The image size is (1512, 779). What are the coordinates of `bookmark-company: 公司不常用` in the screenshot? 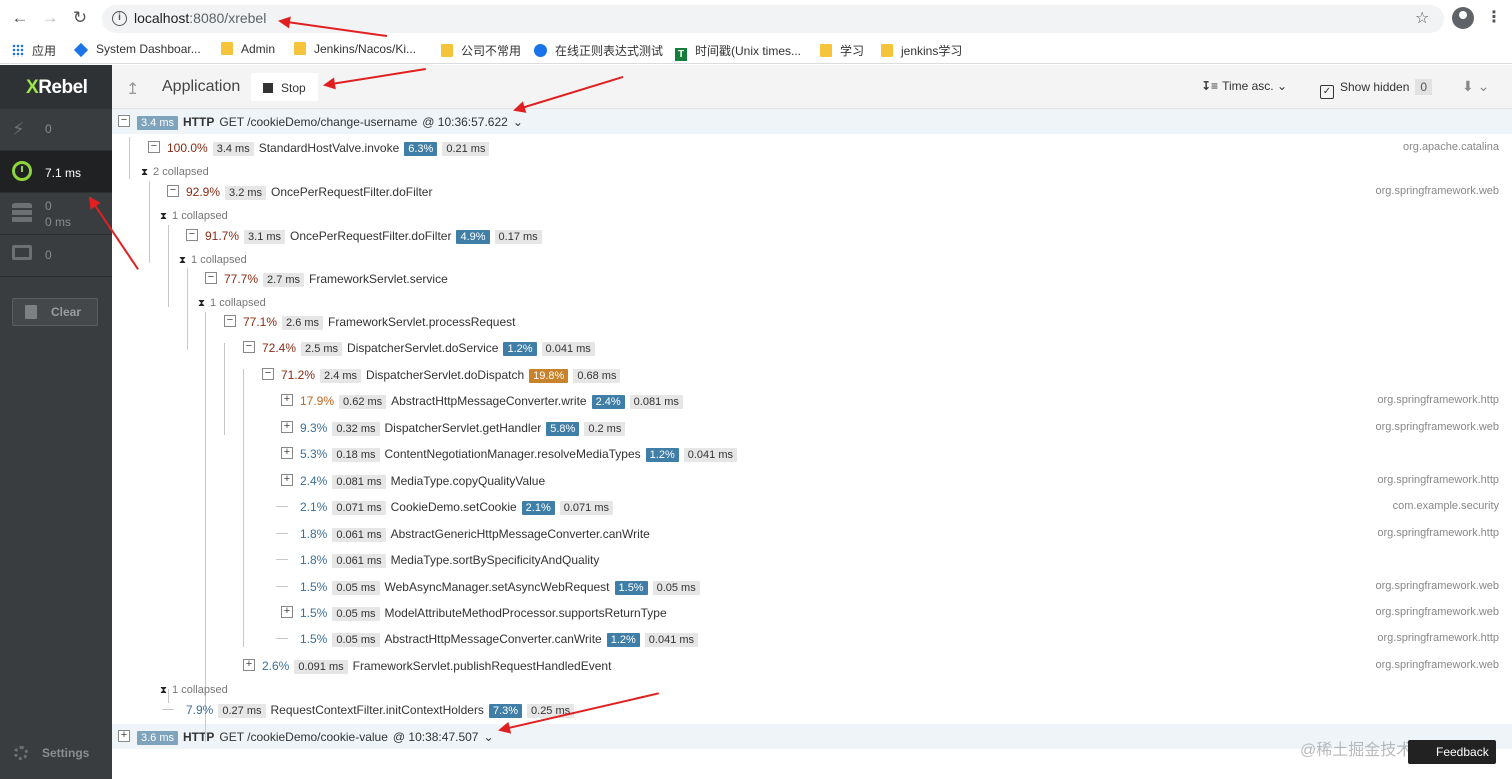 It's located at (481, 50).